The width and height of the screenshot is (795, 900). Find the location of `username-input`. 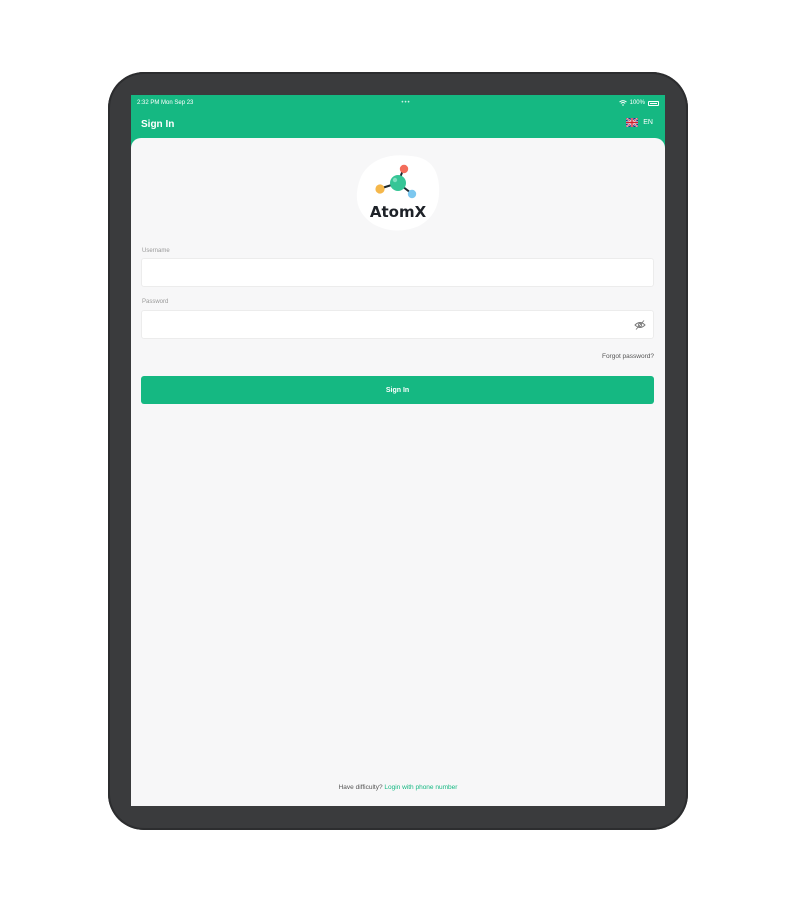

username-input is located at coordinates (397, 272).